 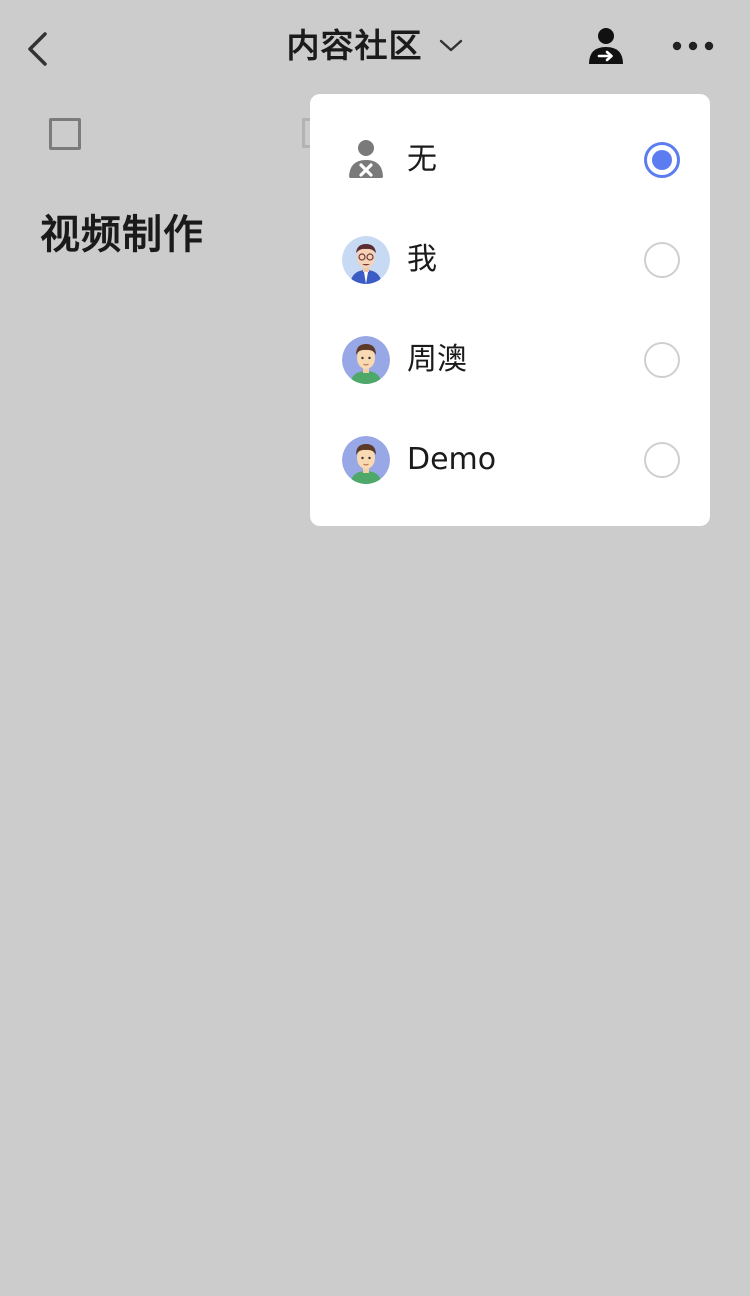 I want to click on assignee-option-label: Demo, so click(x=452, y=459).